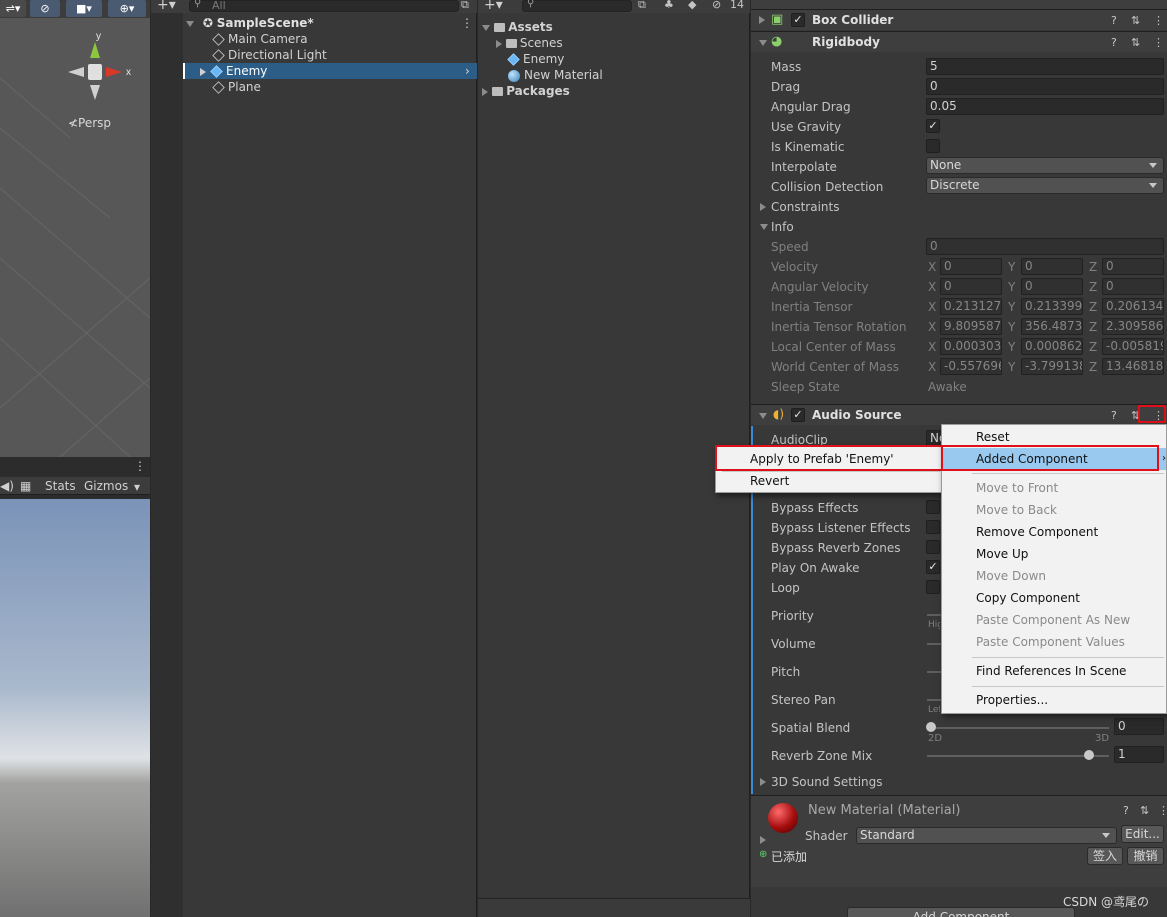 The image size is (1167, 917). Describe the element at coordinates (782, 227) in the screenshot. I see `info-foldout: Info` at that location.